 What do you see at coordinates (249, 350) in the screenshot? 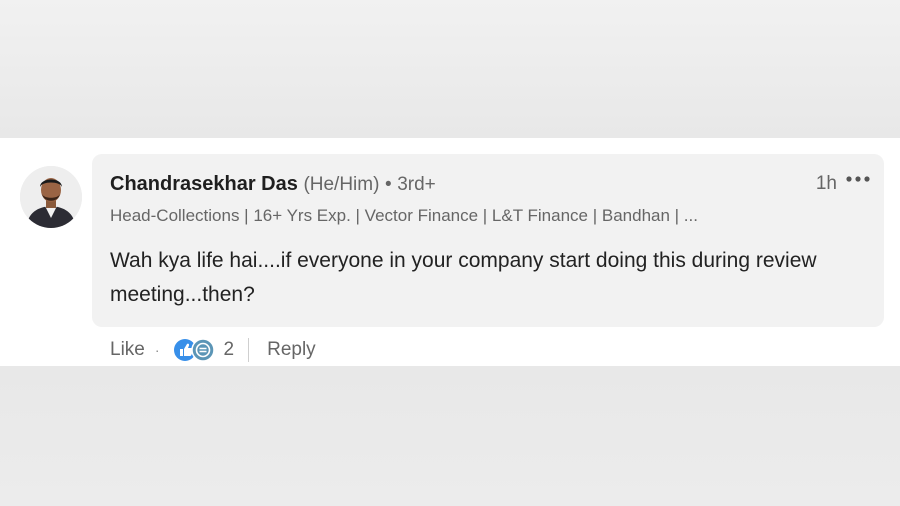
I see `action-divider` at bounding box center [249, 350].